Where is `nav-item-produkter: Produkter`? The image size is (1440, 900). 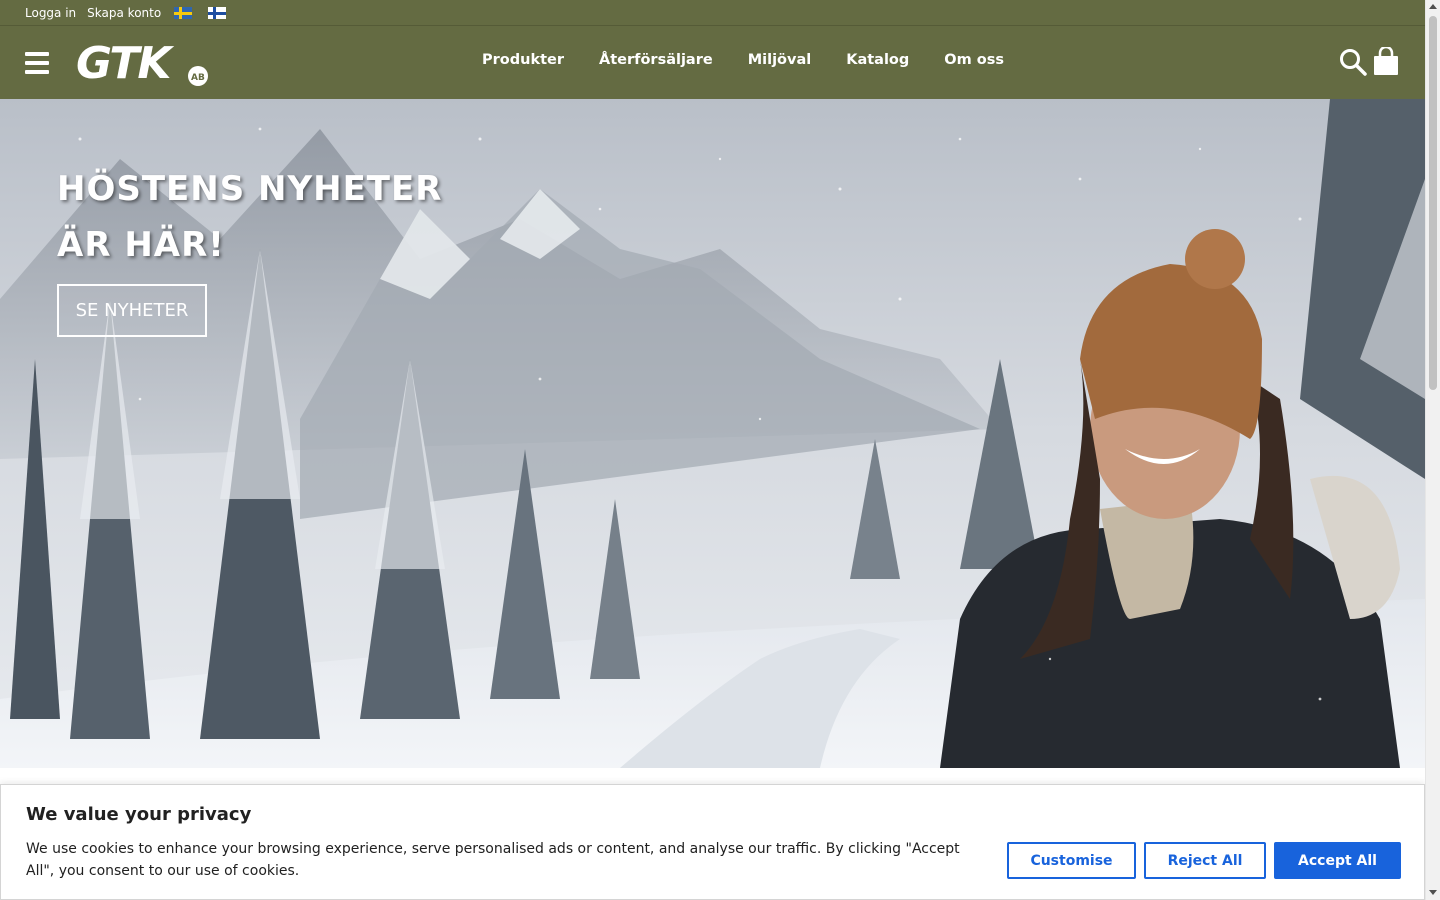
nav-item-produkter: Produkter is located at coordinates (523, 60).